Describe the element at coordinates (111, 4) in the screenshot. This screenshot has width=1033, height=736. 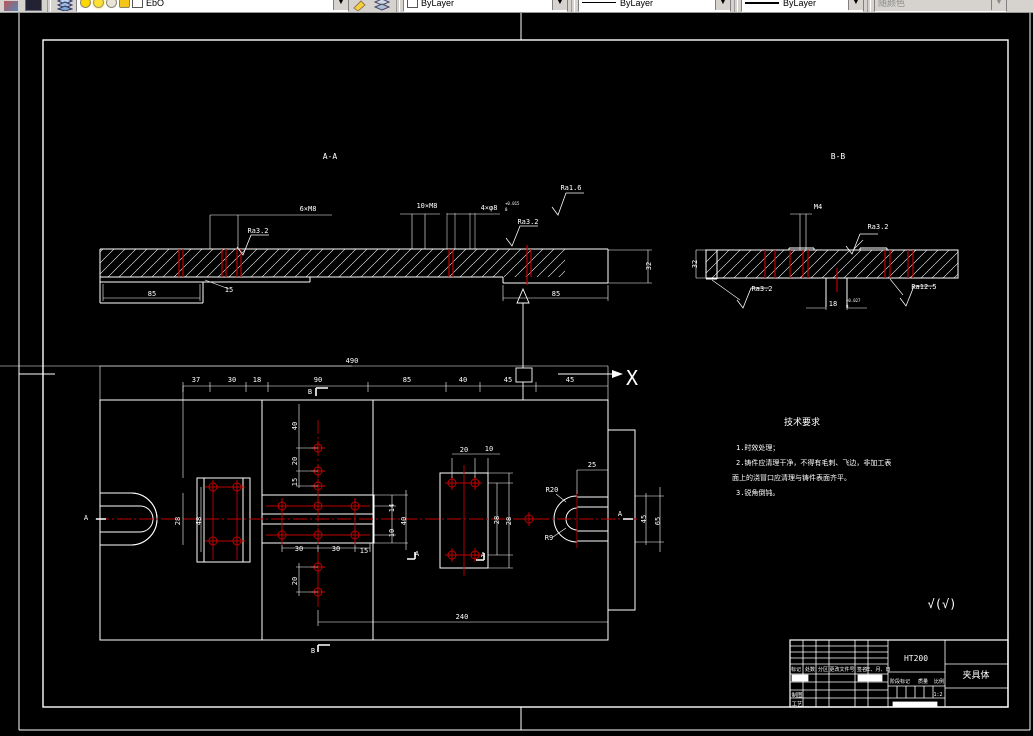
I see `layer-lock-icon` at that location.